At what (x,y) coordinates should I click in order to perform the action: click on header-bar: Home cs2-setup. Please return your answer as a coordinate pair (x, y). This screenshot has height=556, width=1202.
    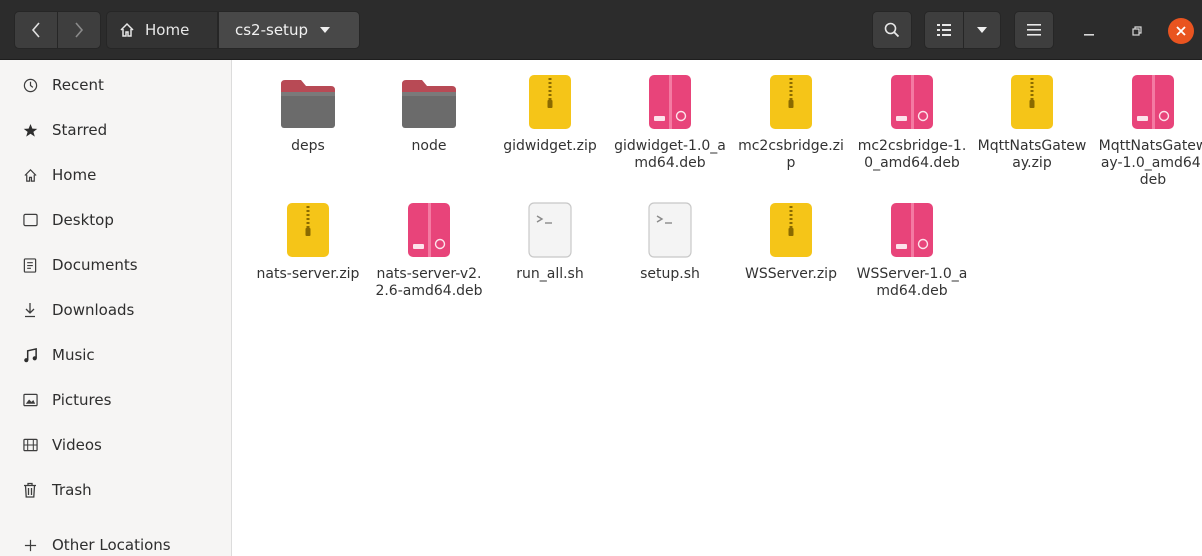
    Looking at the image, I should click on (601, 30).